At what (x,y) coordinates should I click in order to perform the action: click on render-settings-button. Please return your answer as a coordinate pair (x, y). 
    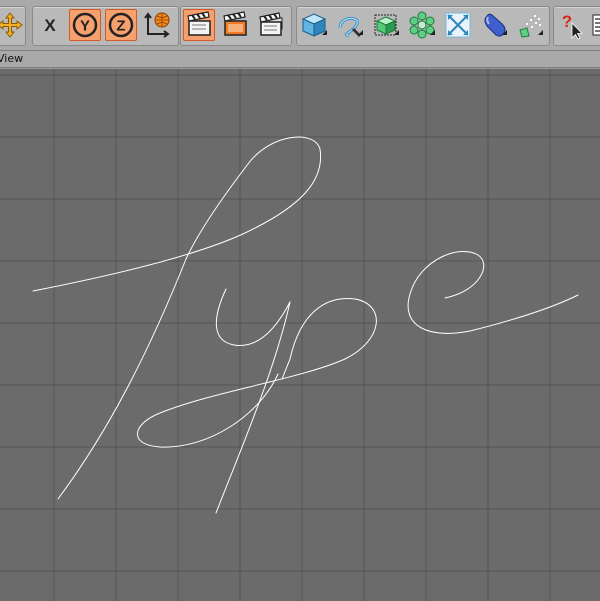
    Looking at the image, I should click on (271, 25).